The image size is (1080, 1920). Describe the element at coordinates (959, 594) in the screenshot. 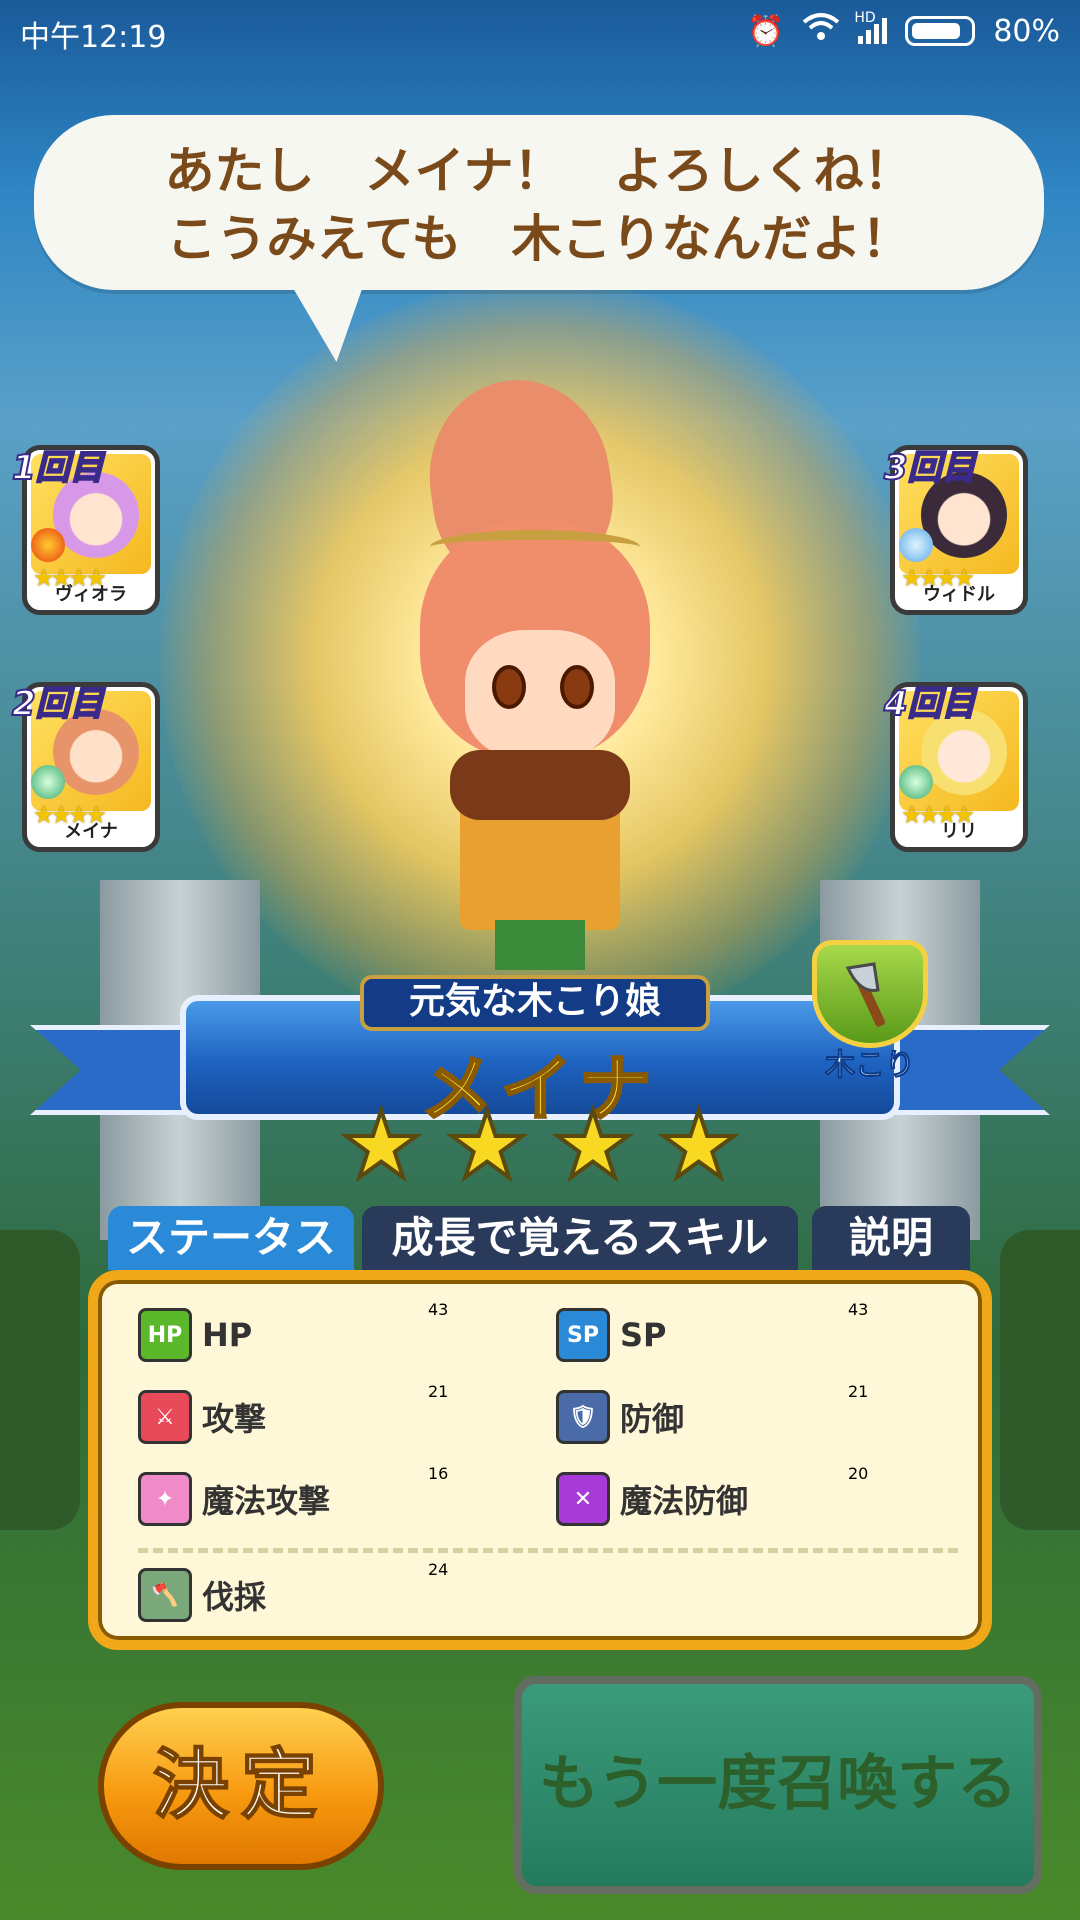

I see `card-name: ウィドル` at that location.